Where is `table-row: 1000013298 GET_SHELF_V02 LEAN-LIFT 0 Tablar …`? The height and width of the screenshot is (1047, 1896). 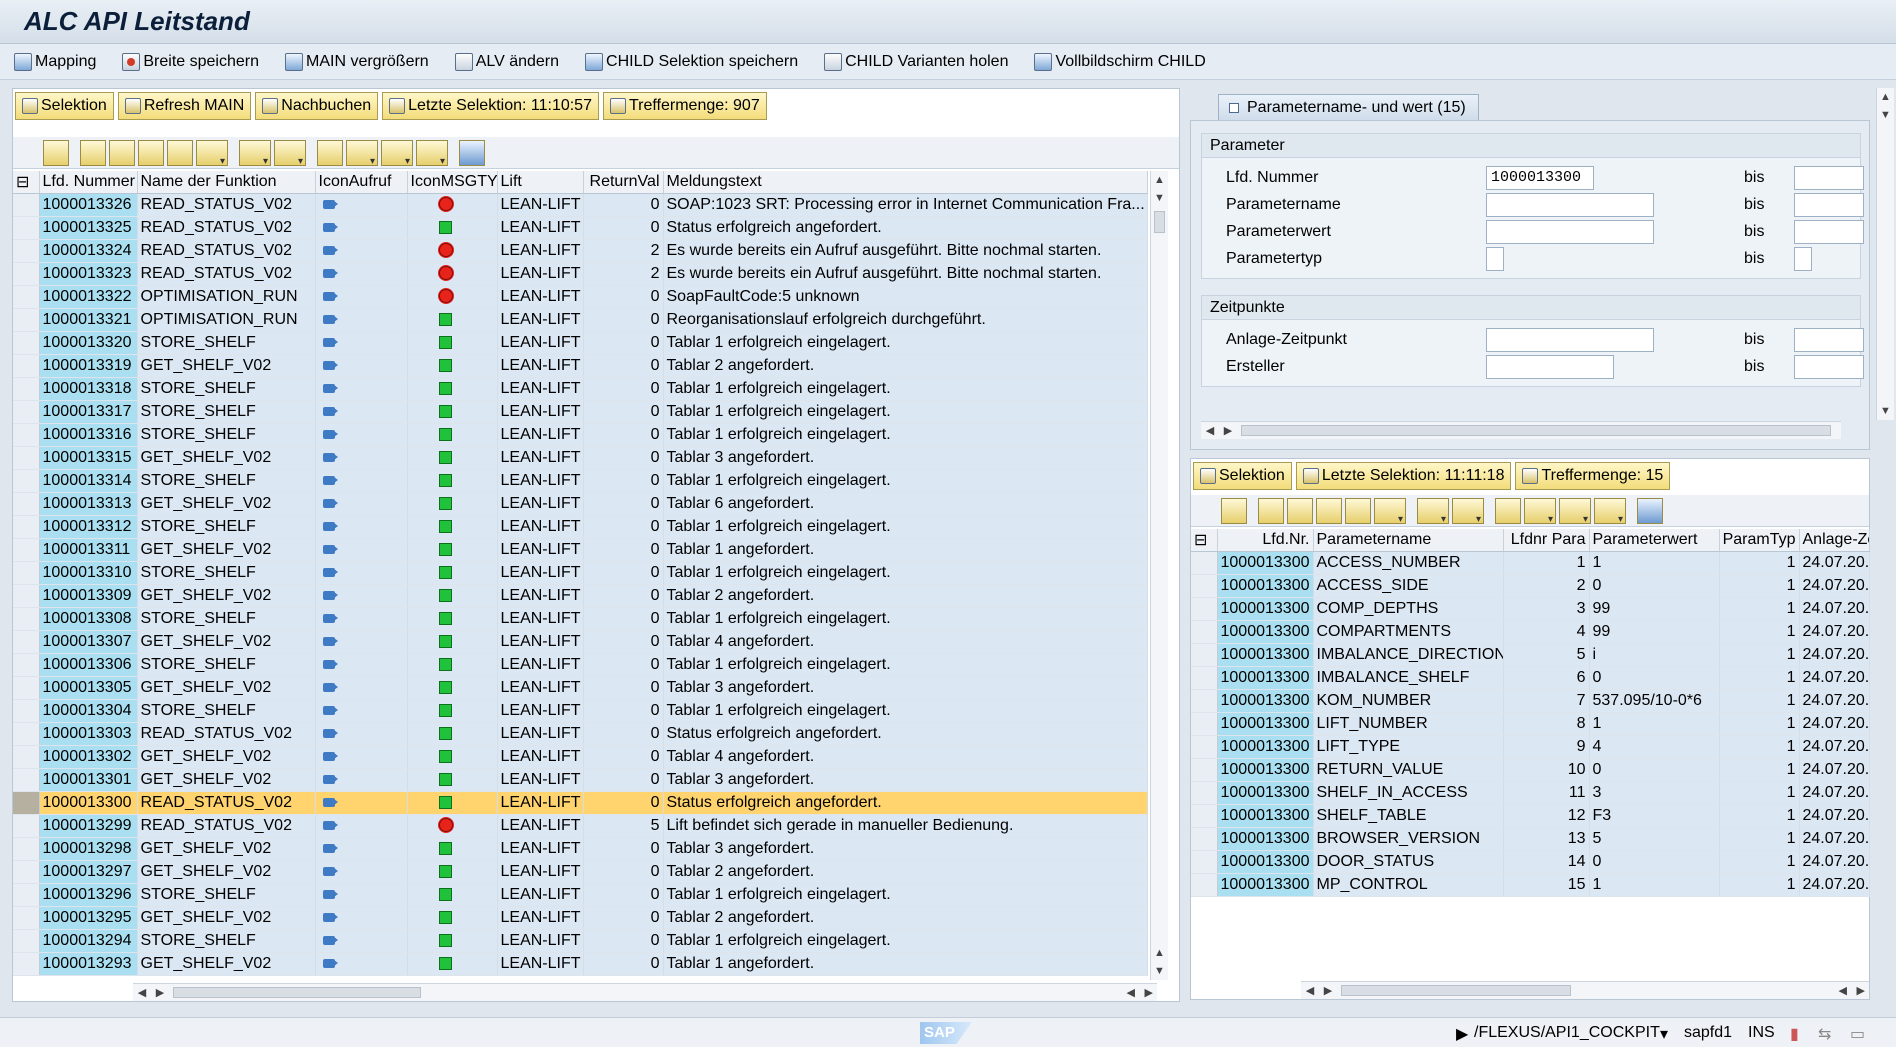 table-row: 1000013298 GET_SHELF_V02 LEAN-LIFT 0 Tablar … is located at coordinates (580, 849).